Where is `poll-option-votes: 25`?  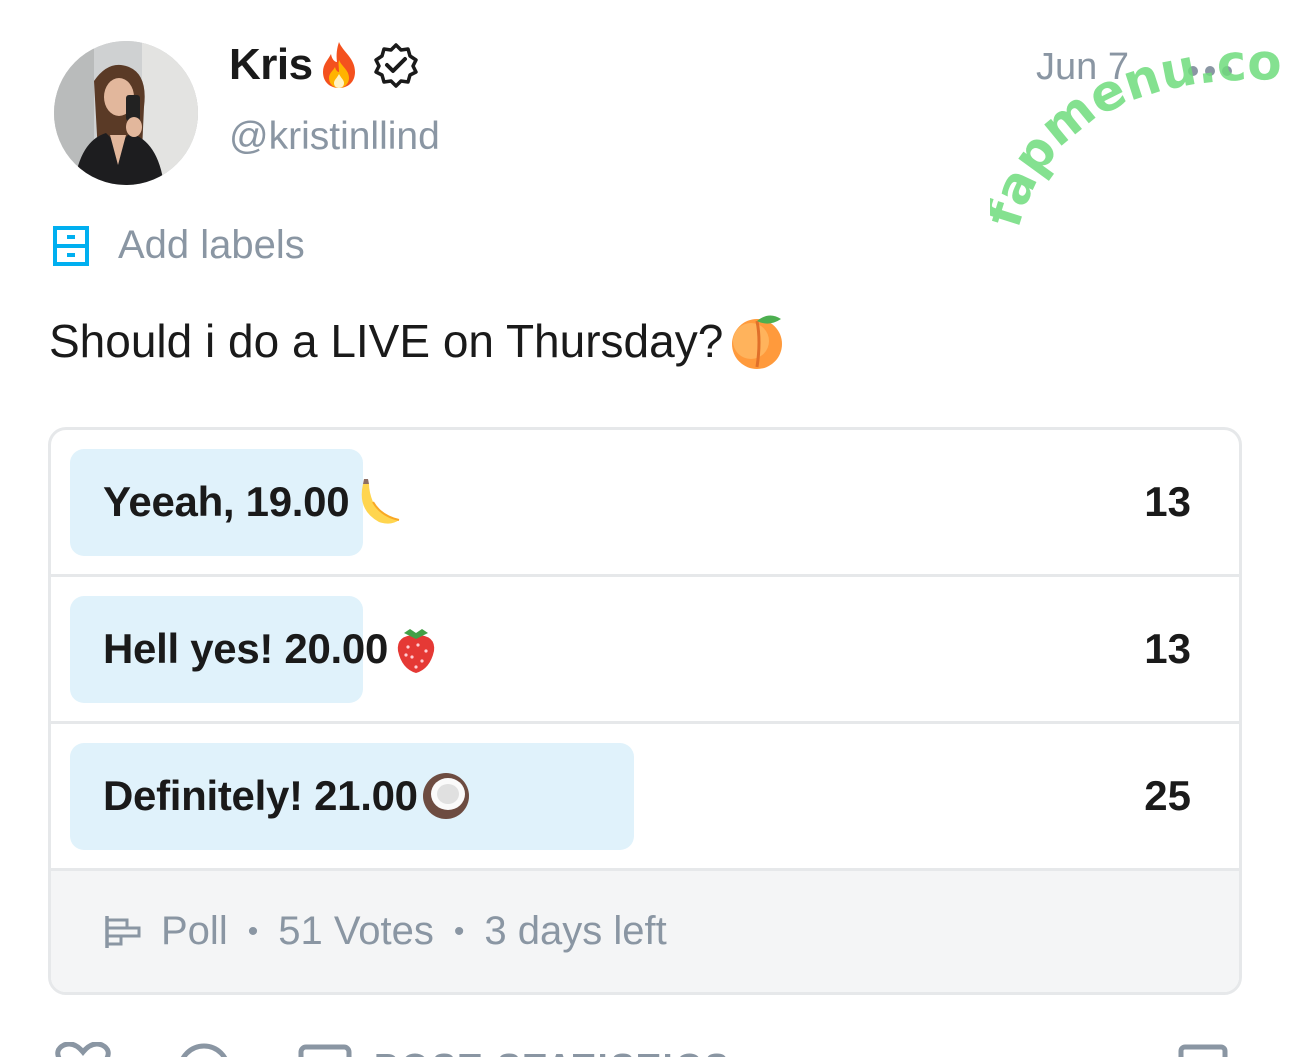
poll-option-votes: 25 is located at coordinates (1167, 795).